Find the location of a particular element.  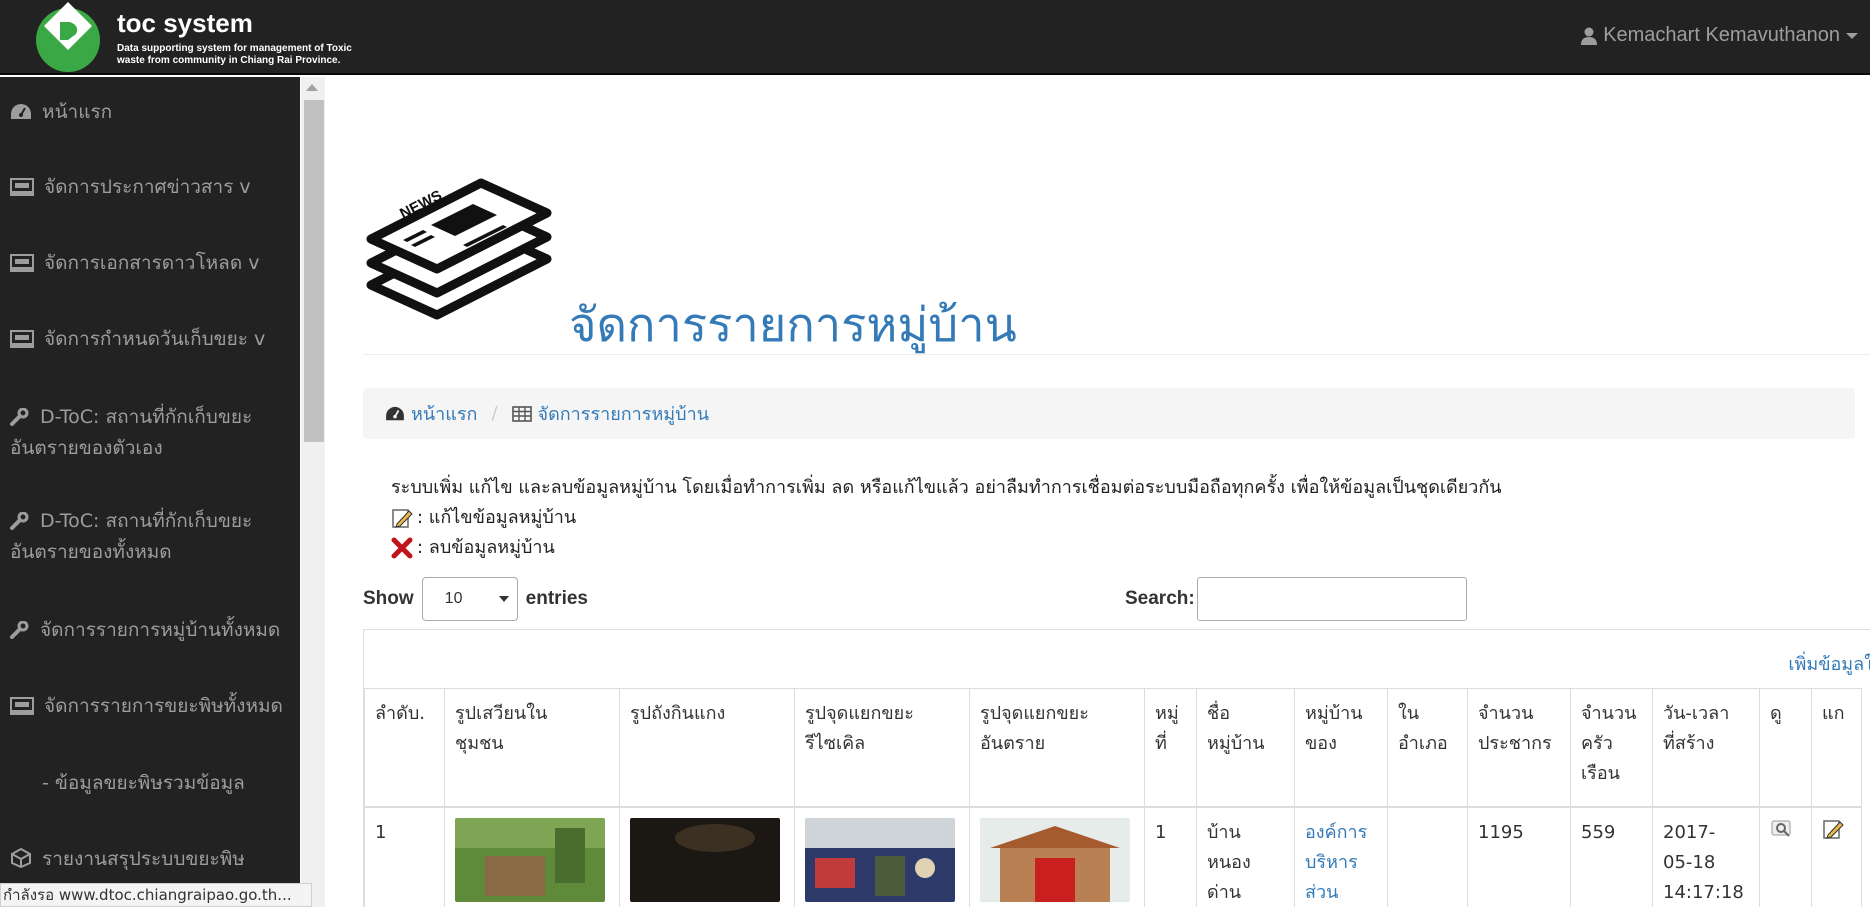

sidebar-item-label: - ข้อมูลขยะพิษรวมข้อมูล is located at coordinates (143, 783).